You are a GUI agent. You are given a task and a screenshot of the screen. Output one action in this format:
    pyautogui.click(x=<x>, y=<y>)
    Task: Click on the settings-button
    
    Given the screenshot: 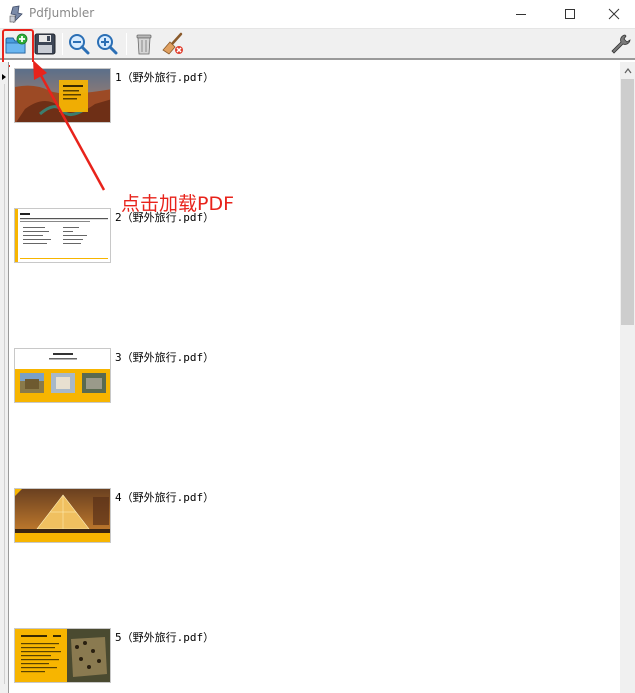 What is the action you would take?
    pyautogui.click(x=621, y=44)
    